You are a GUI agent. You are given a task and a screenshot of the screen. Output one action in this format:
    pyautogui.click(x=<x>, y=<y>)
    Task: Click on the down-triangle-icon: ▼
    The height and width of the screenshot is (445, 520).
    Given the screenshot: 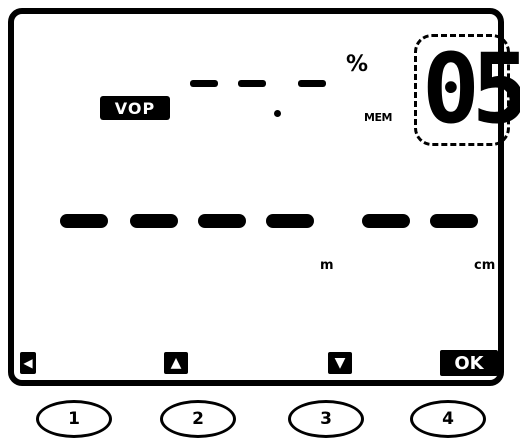 What is the action you would take?
    pyautogui.click(x=340, y=363)
    